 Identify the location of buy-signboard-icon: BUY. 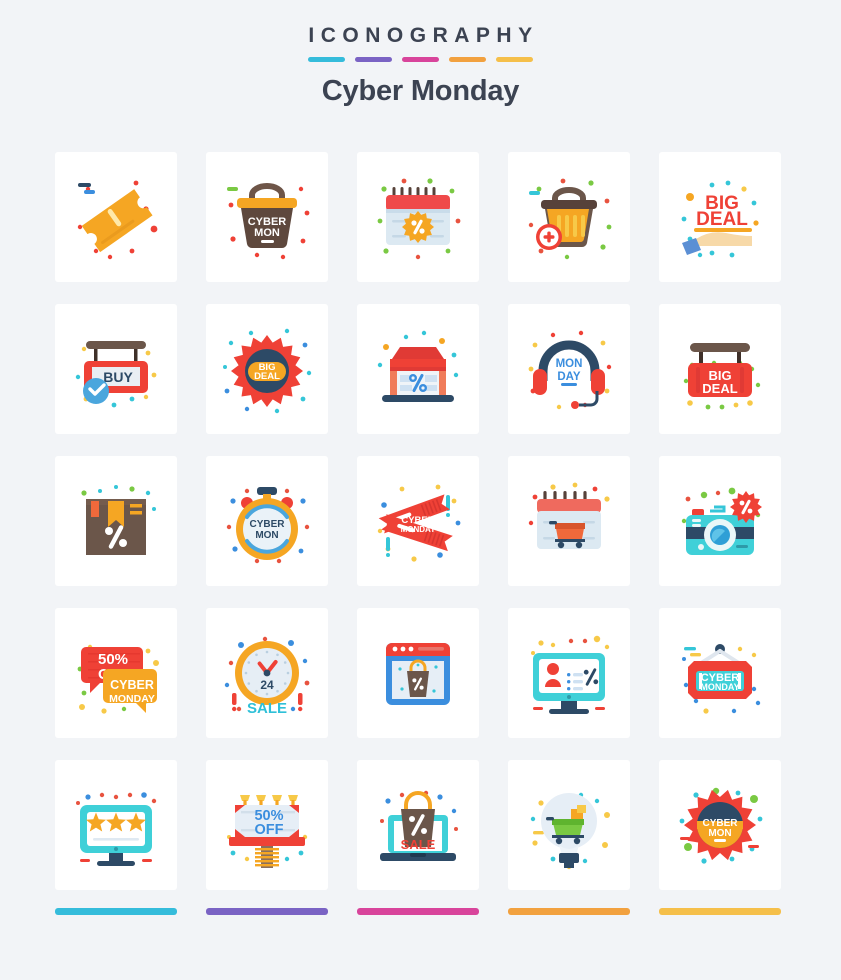
(116, 369).